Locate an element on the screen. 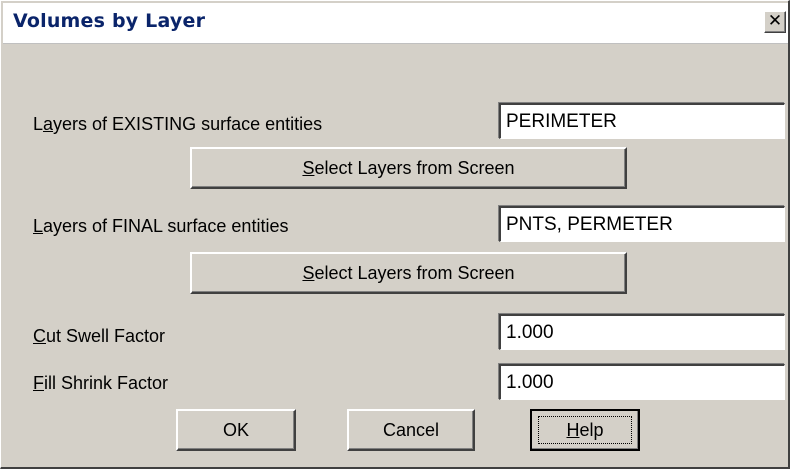 This screenshot has height=469, width=790. dialog-title: Volumes by Layer is located at coordinates (109, 21).